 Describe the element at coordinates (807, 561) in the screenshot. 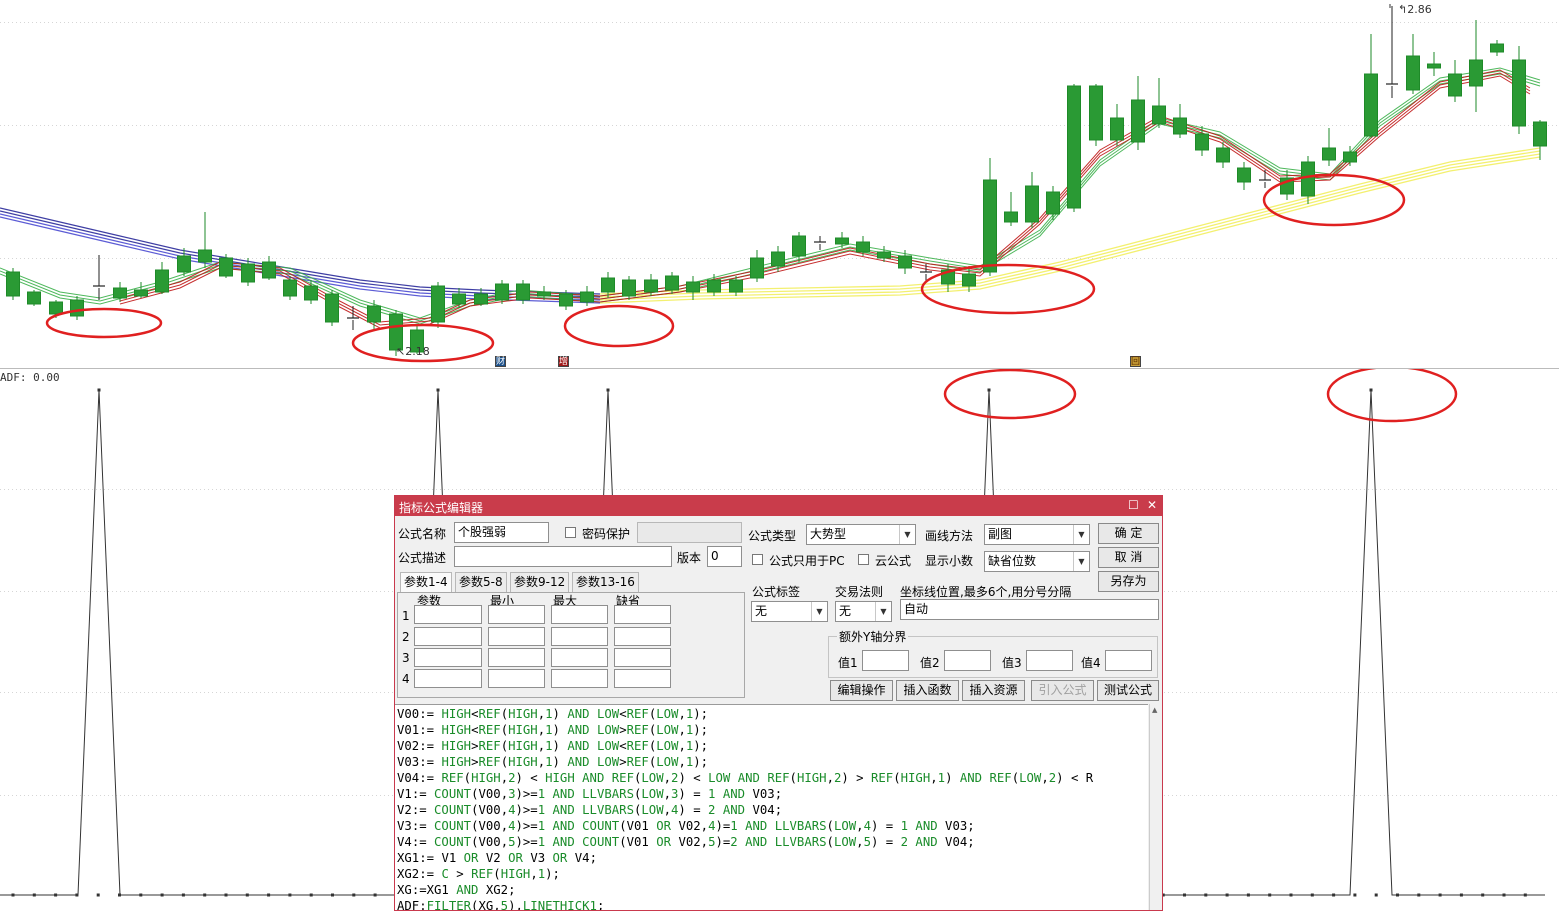

I see `pc-only-label: 公式只用于PC` at that location.